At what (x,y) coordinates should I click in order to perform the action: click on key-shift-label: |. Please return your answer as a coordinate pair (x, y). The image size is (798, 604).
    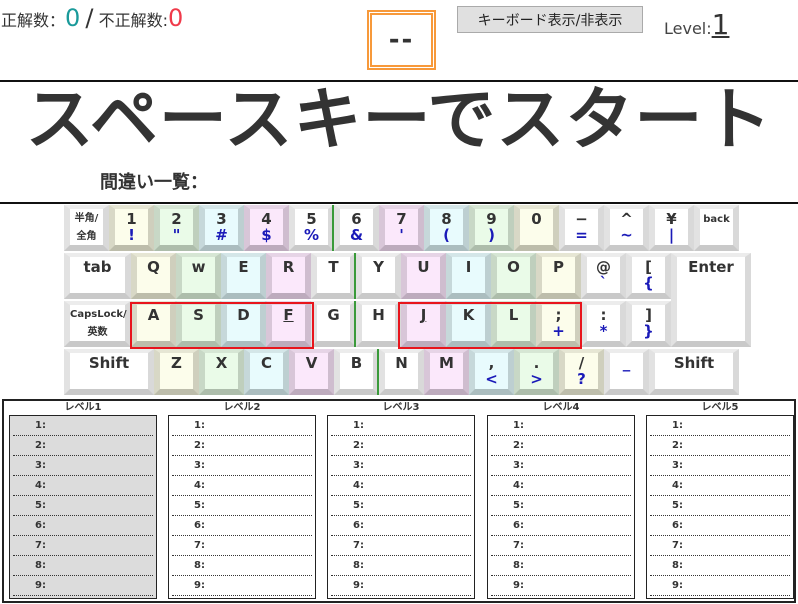
    Looking at the image, I should click on (671, 235).